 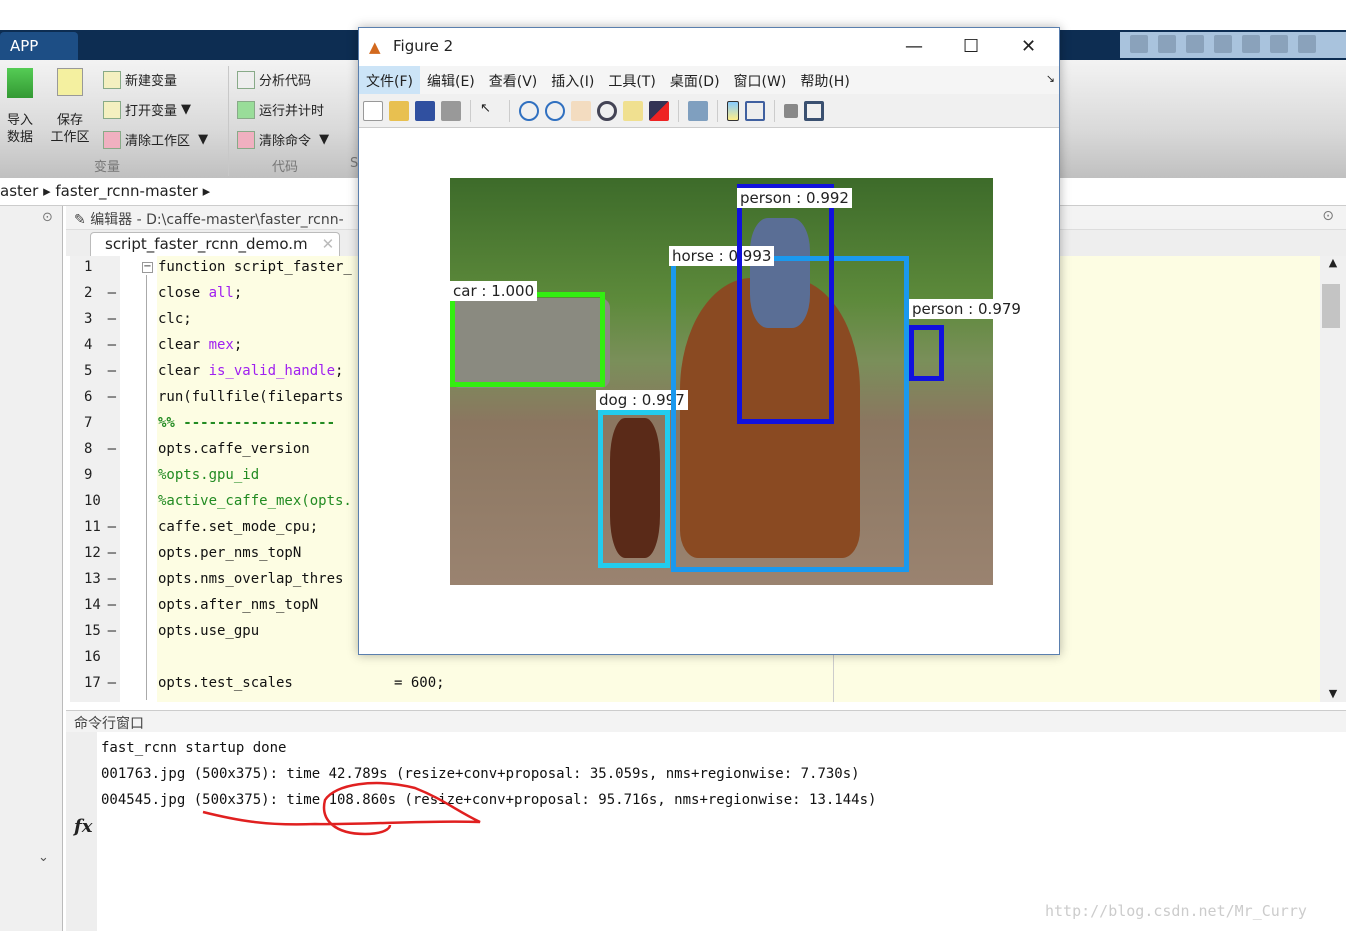 I want to click on rotate-icon, so click(x=607, y=110).